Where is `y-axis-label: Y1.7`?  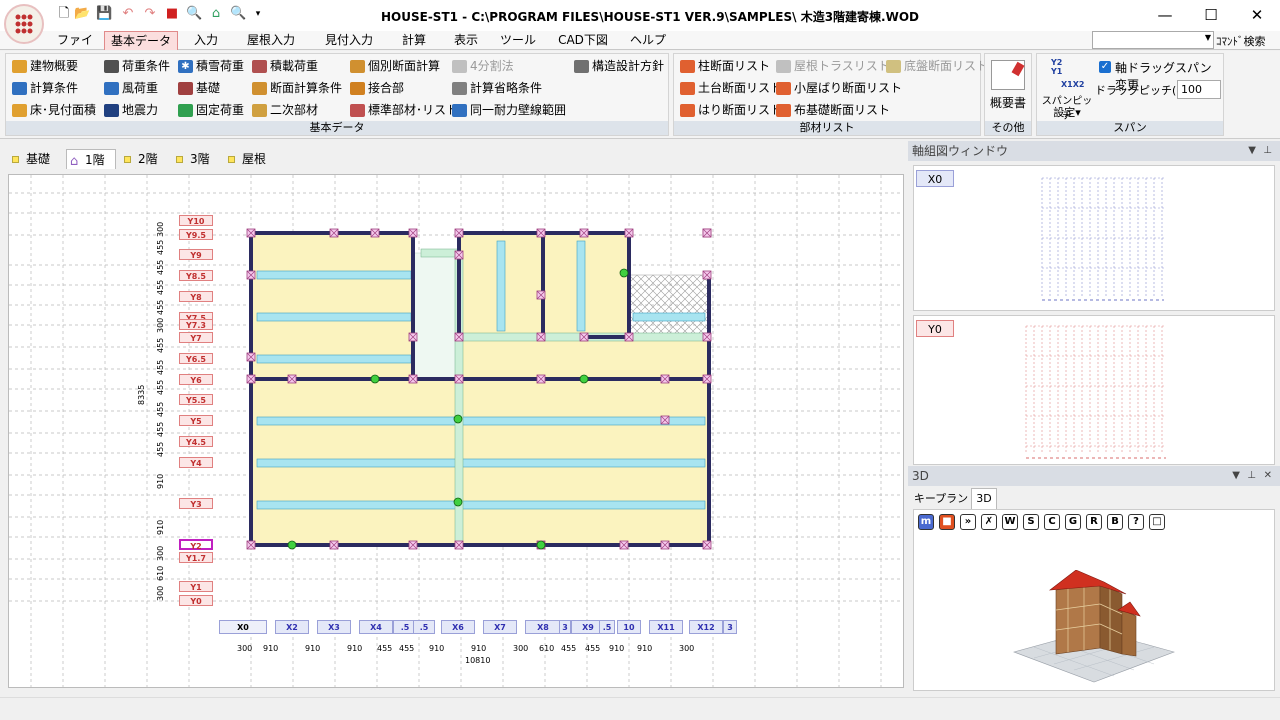 y-axis-label: Y1.7 is located at coordinates (196, 557).